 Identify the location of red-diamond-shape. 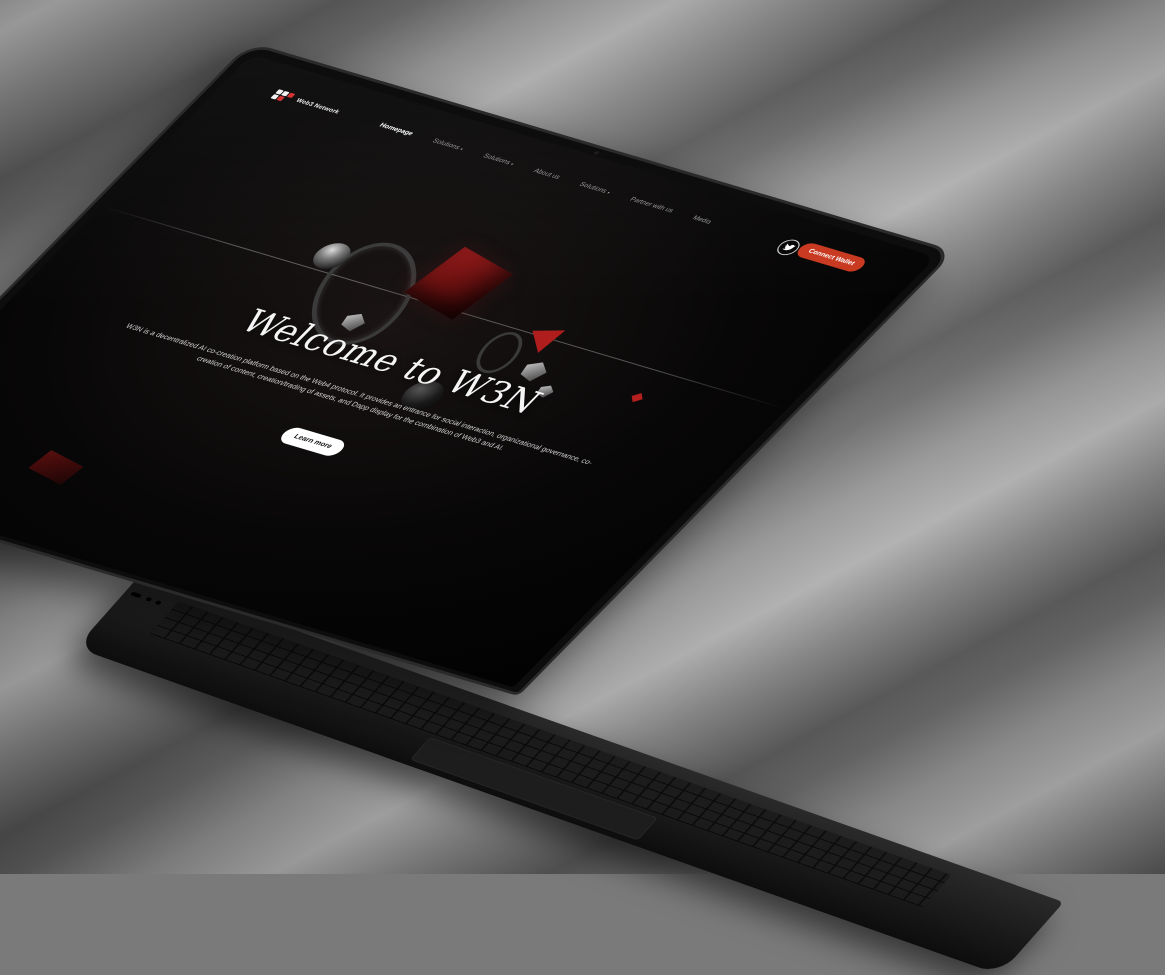
(637, 398).